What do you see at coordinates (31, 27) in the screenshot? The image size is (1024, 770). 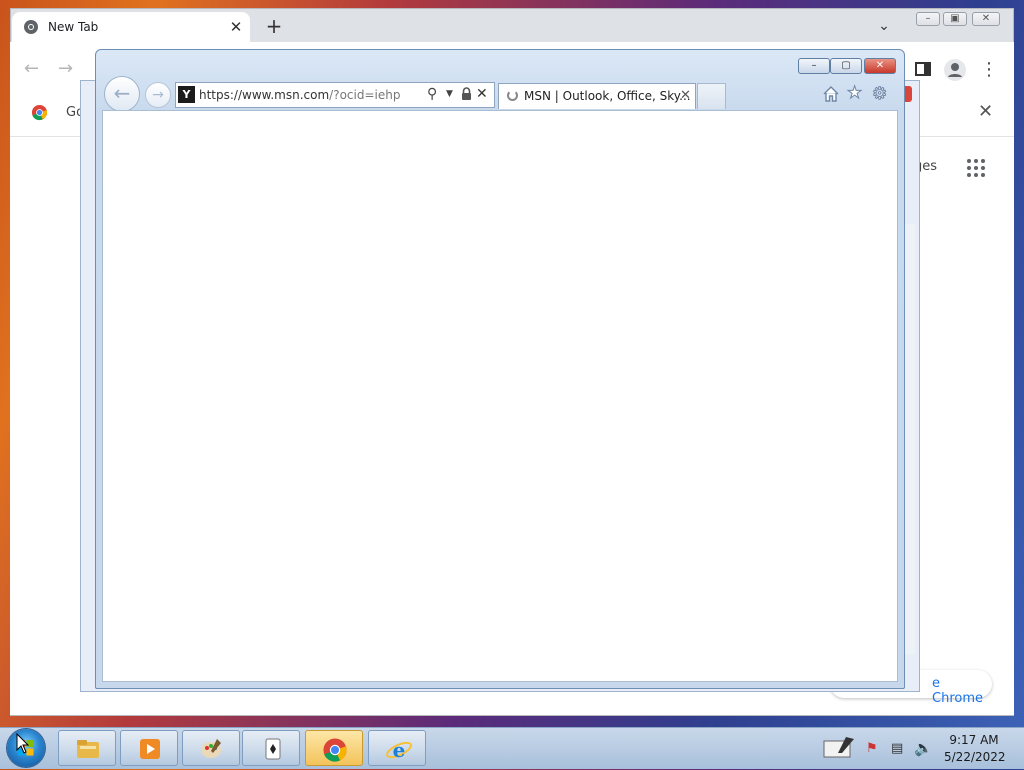 I see `chrome-favicon-icon` at bounding box center [31, 27].